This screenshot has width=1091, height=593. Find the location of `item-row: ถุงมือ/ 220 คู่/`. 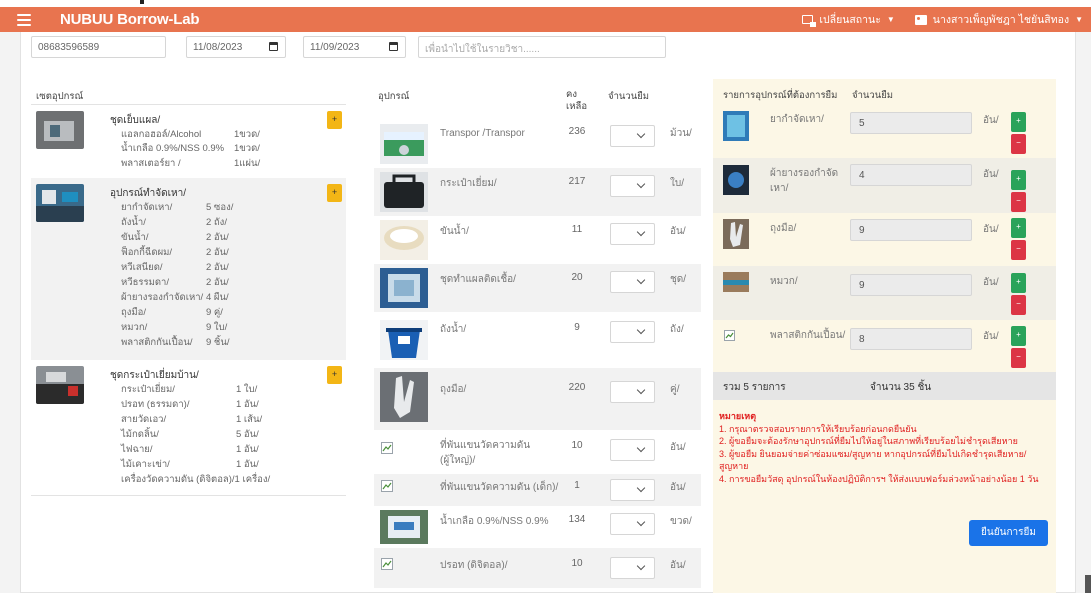

item-row: ถุงมือ/ 220 คู่/ is located at coordinates (537, 399).